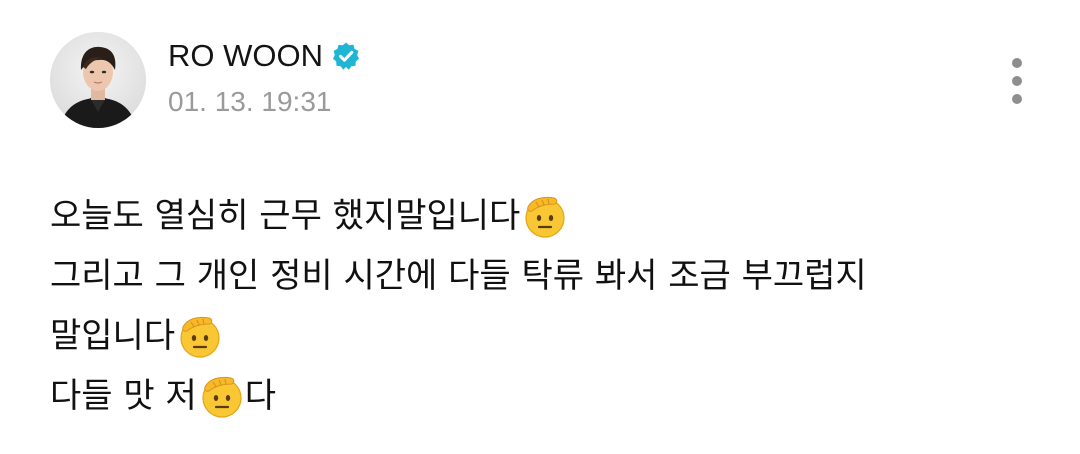 The image size is (1080, 454). I want to click on post-body-line: 다들 맛 저 다, so click(545, 396).